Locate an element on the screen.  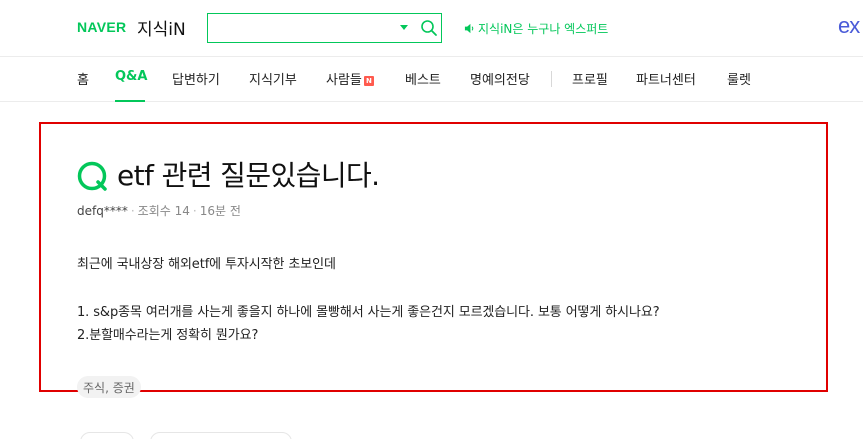
question-meta: defq**** · 조회수 14 · 16분 전 is located at coordinates (159, 210).